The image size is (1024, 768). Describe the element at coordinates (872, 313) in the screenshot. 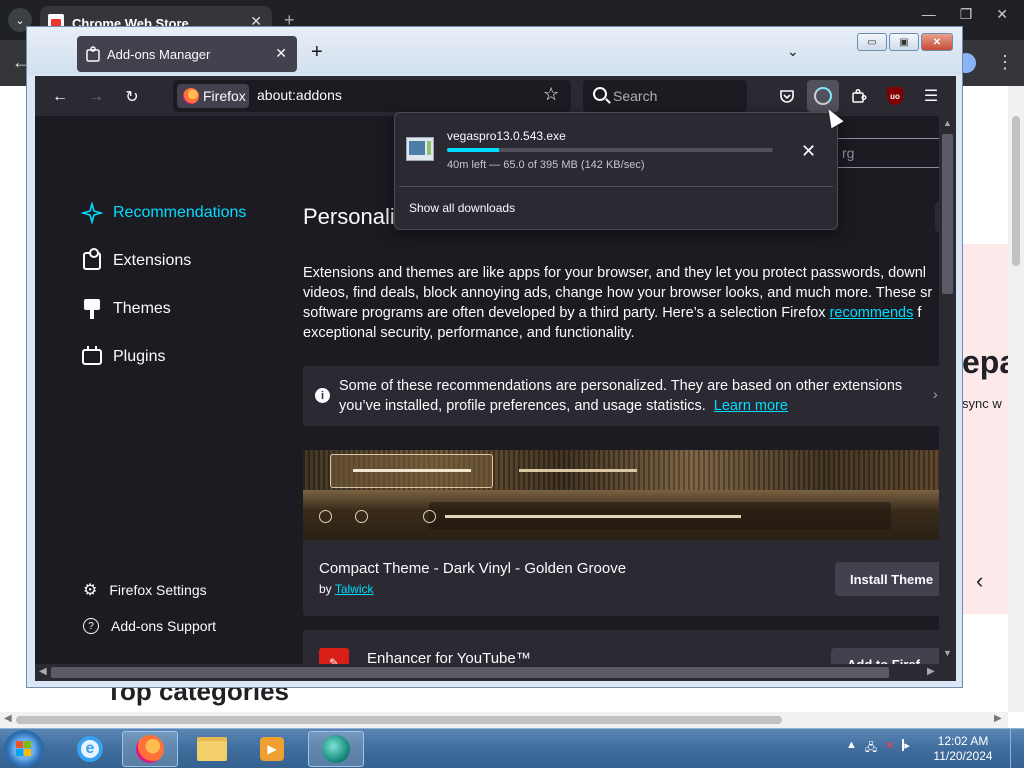

I see `recommends-link: recommends` at that location.